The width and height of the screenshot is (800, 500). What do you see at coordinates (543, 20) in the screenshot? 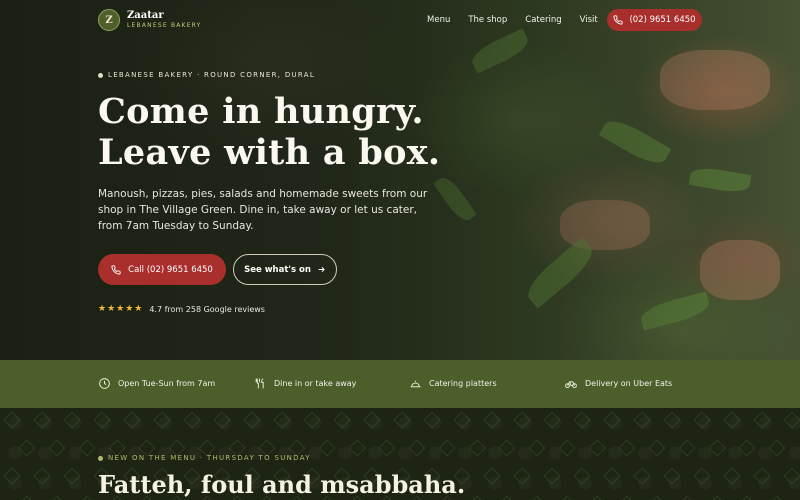
I see `nav-link-catering: Catering` at bounding box center [543, 20].